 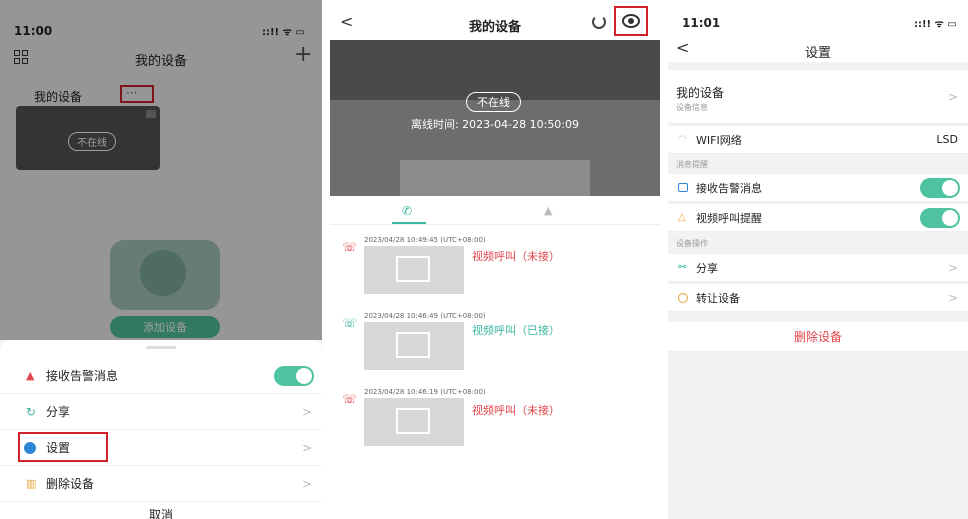 What do you see at coordinates (935, 24) in the screenshot?
I see `status-icons: ::!! ᯤ ▭` at bounding box center [935, 24].